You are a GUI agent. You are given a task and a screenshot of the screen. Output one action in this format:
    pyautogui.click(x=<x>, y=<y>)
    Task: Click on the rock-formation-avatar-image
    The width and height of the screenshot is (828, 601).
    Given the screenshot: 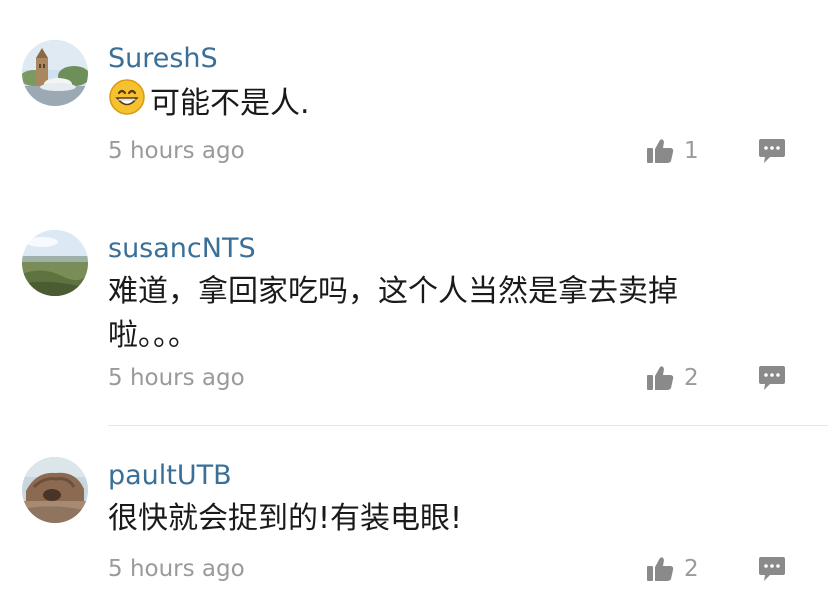 What is the action you would take?
    pyautogui.click(x=55, y=490)
    